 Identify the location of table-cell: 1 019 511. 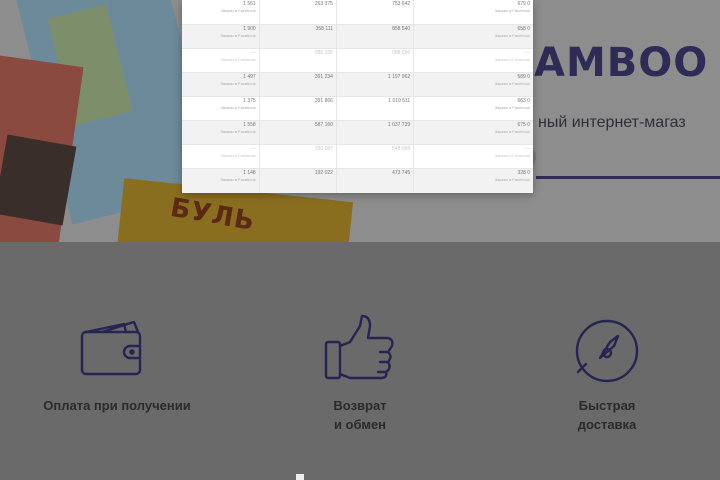
(375, 109).